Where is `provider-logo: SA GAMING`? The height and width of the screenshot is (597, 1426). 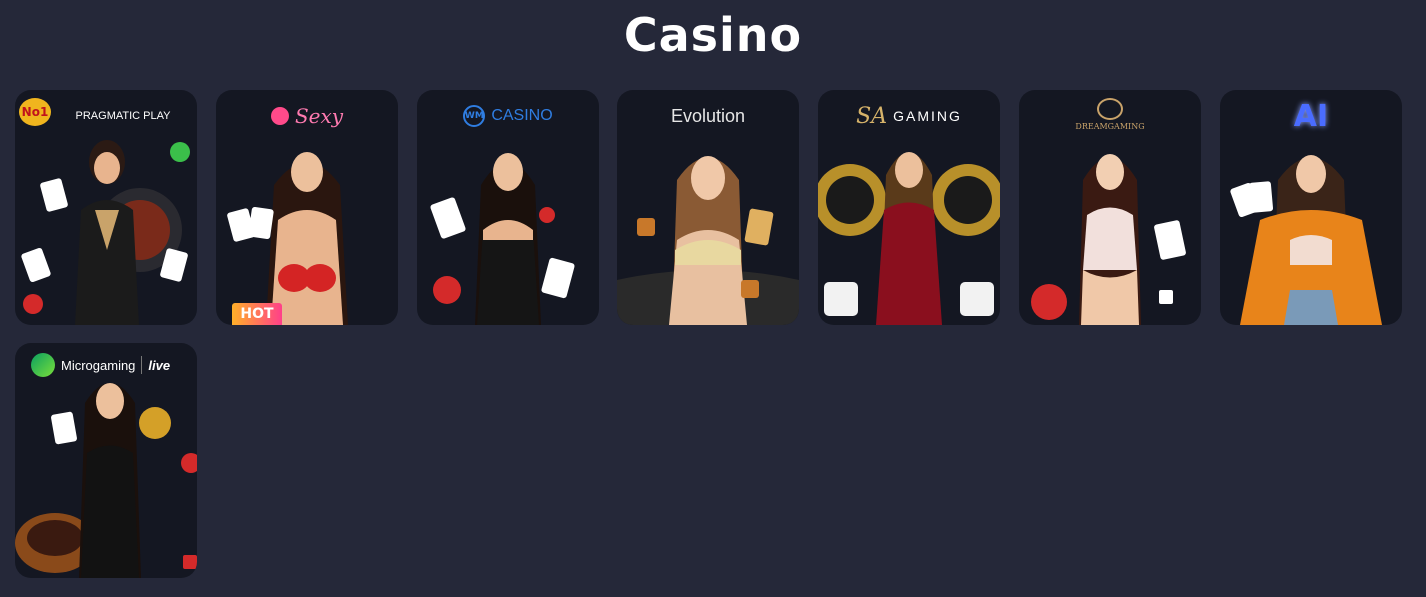
provider-logo: SA GAMING is located at coordinates (909, 116).